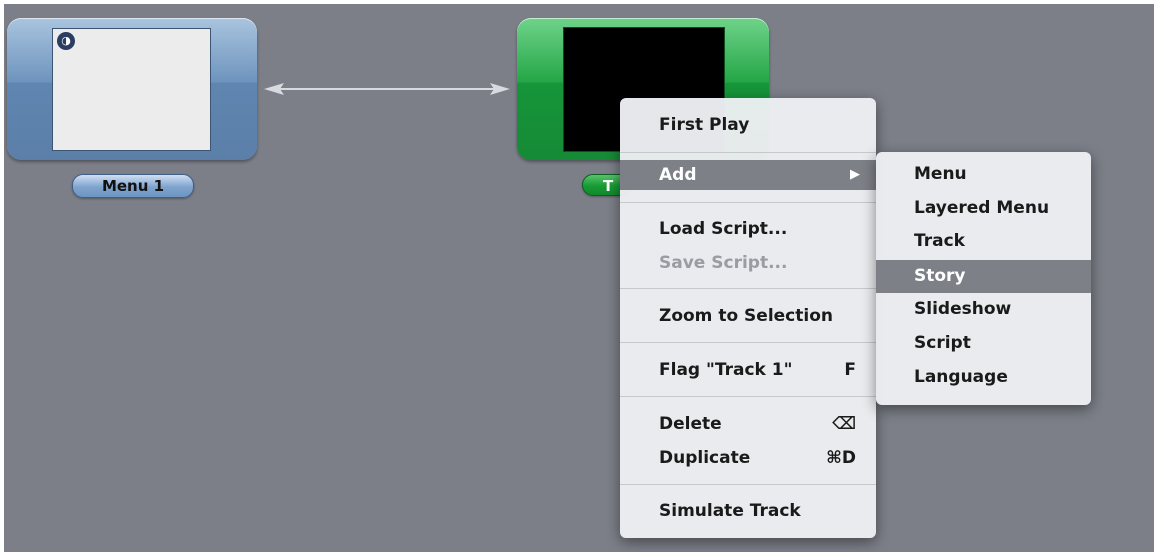 The height and width of the screenshot is (552, 1154). I want to click on delete-key-icon: ⌫, so click(843, 424).